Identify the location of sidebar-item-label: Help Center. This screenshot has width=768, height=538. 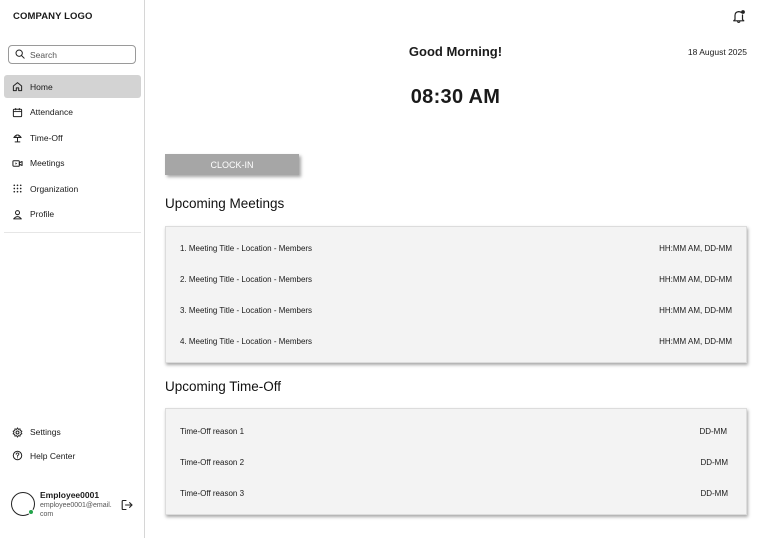
(53, 455).